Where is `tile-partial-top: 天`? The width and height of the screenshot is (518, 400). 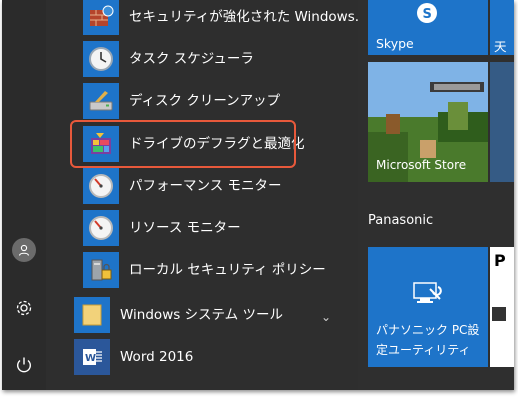
tile-partial-top: 天 is located at coordinates (502, 27).